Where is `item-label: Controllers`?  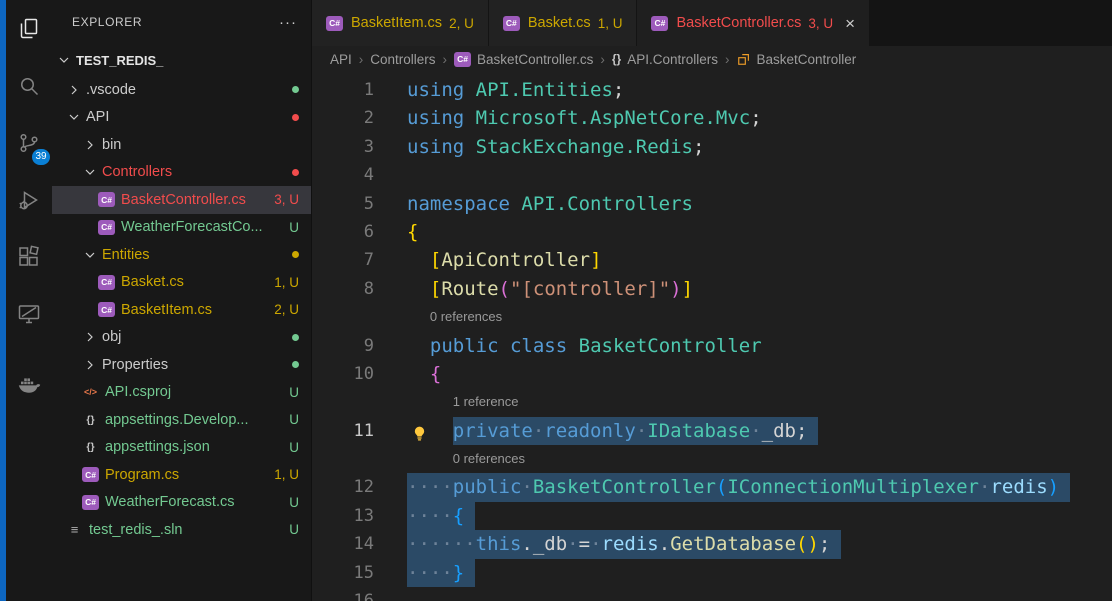
item-label: Controllers is located at coordinates (137, 172).